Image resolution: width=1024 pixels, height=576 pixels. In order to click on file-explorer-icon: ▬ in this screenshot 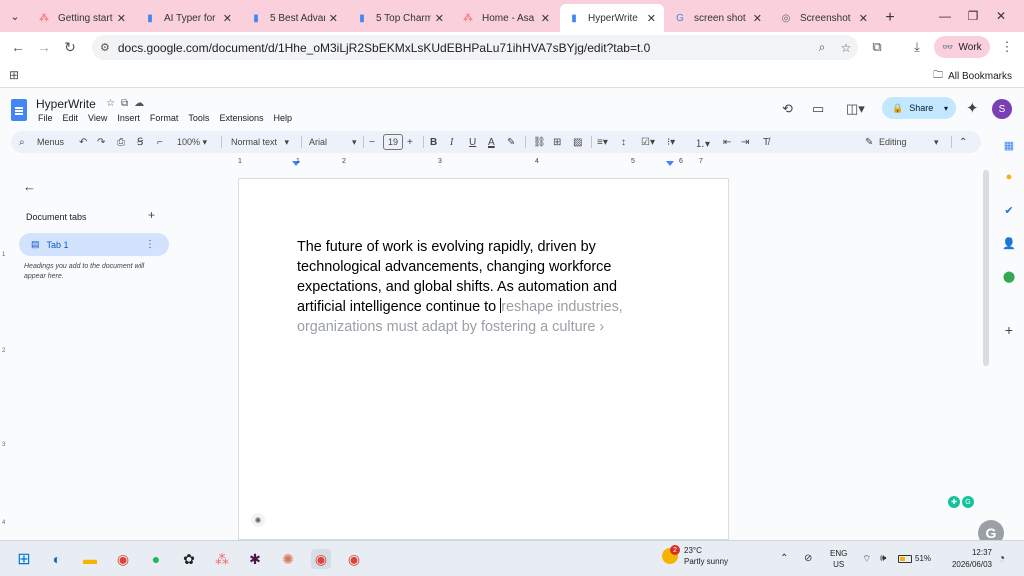, I will do `click(90, 559)`.